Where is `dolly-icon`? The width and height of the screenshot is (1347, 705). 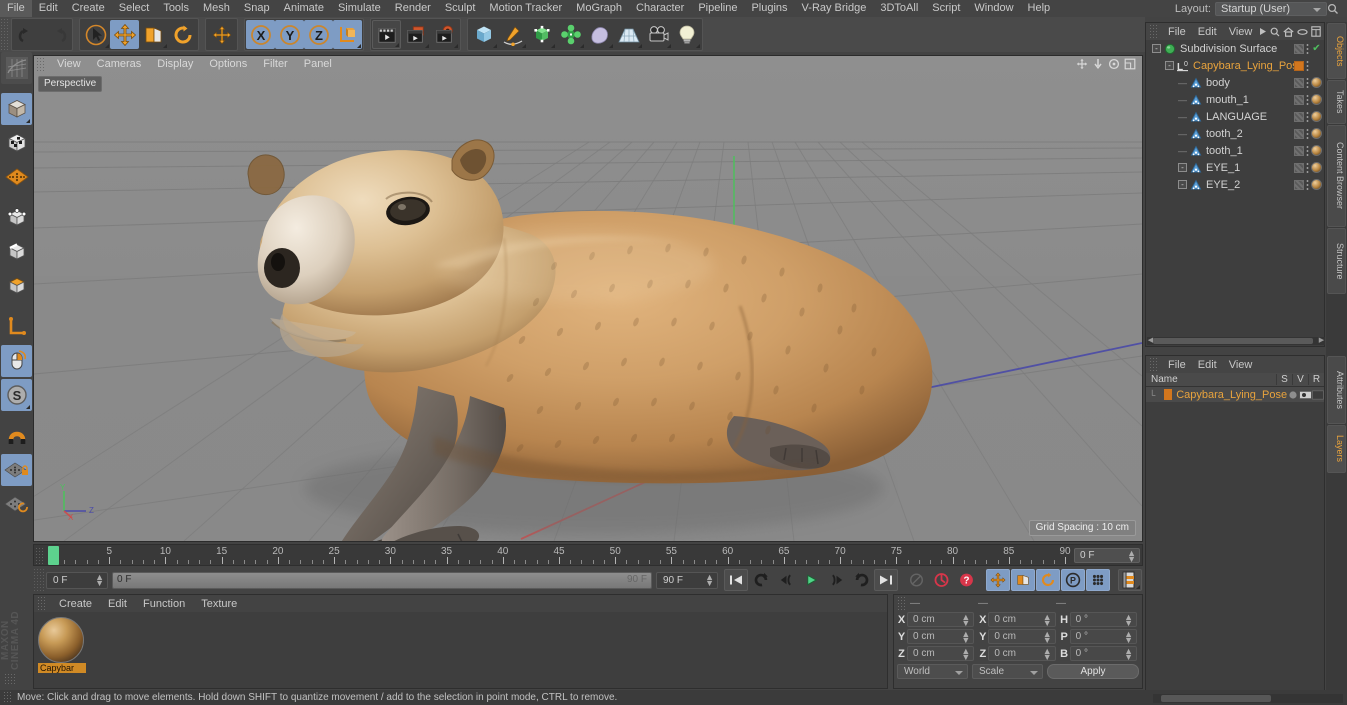 dolly-icon is located at coordinates (1098, 64).